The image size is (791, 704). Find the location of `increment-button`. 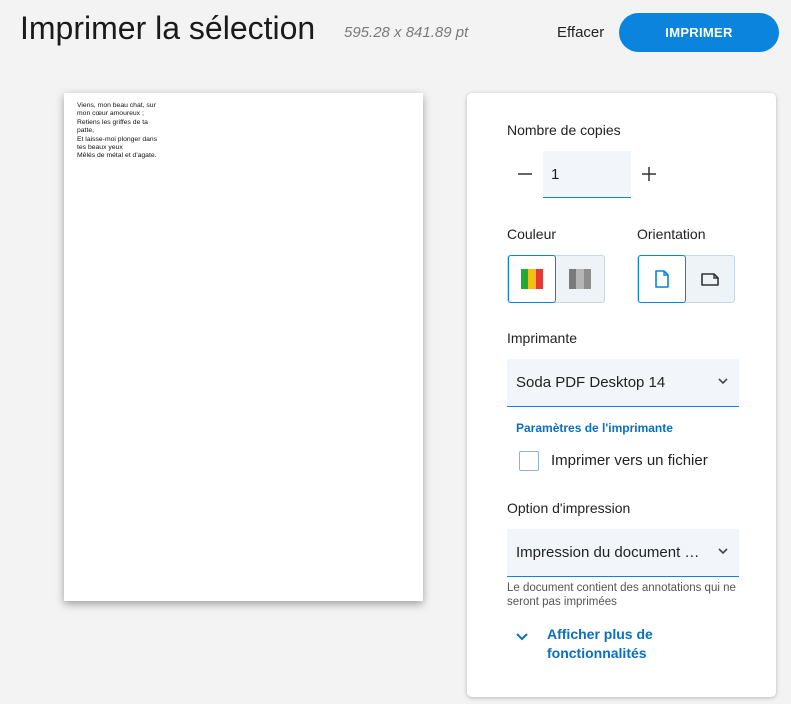

increment-button is located at coordinates (649, 174).